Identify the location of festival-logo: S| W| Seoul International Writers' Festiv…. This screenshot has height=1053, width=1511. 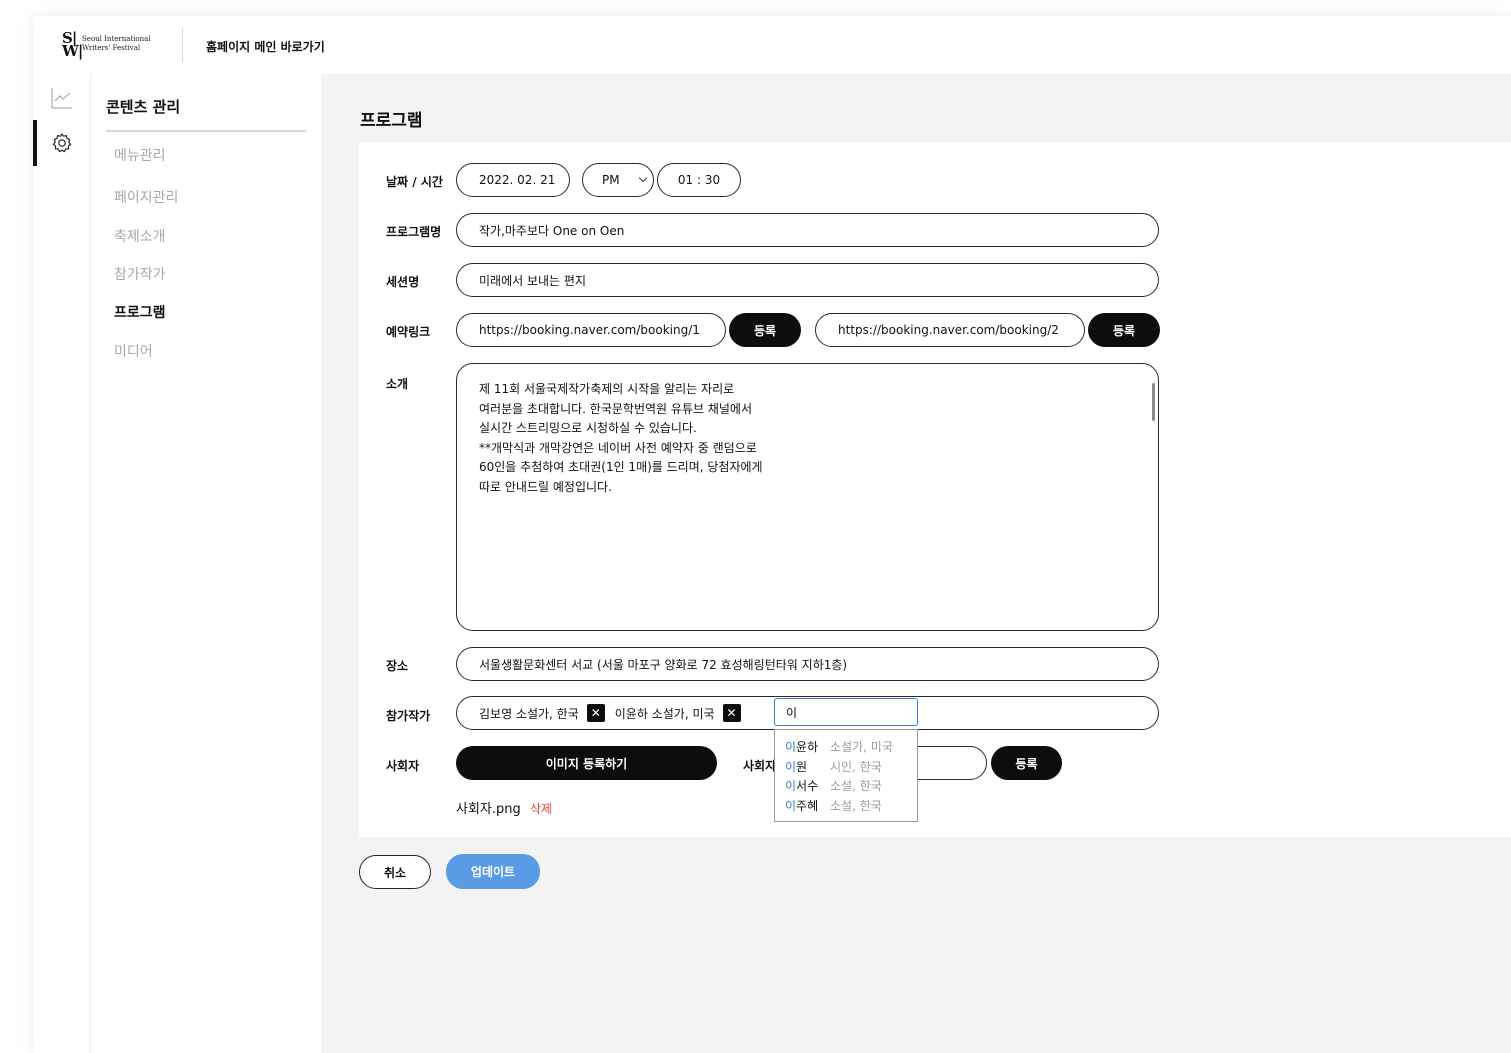
(112, 44).